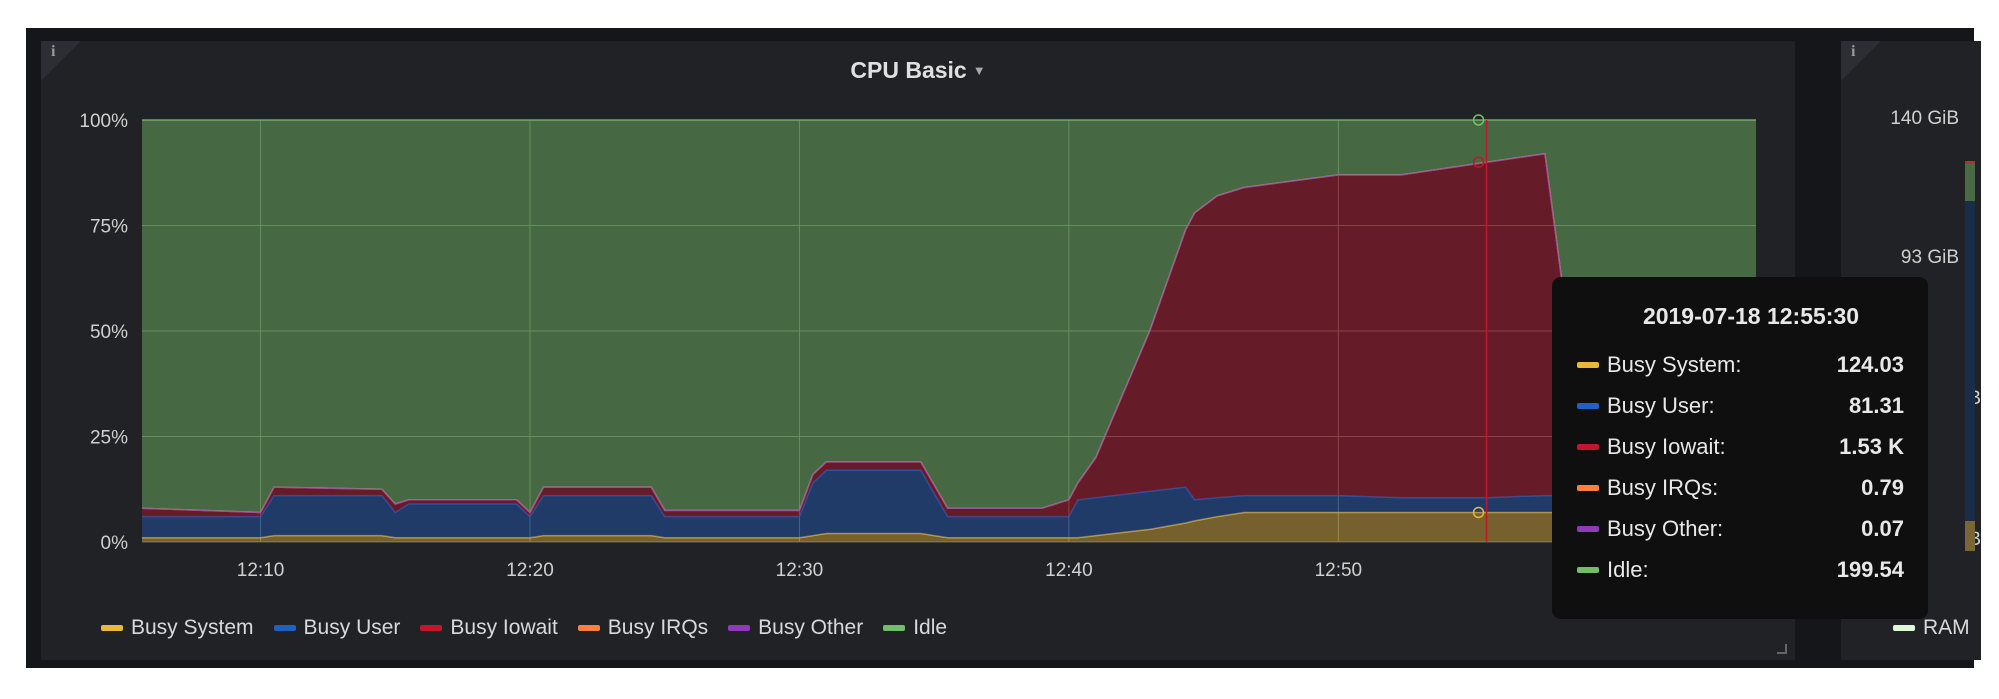 The image size is (1999, 699). I want to click on tooltip-value: 0.79, so click(1882, 487).